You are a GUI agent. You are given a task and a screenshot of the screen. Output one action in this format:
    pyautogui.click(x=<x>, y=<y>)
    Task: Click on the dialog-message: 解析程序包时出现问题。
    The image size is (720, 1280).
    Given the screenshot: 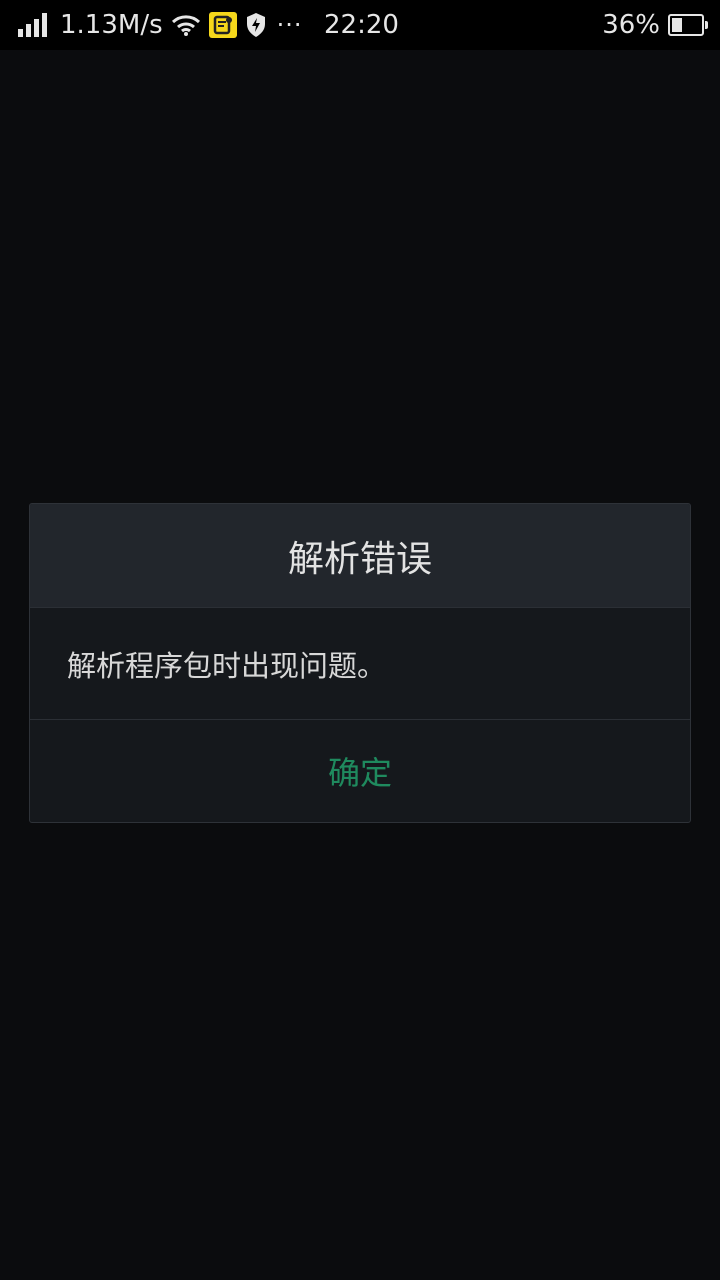 What is the action you would take?
    pyautogui.click(x=360, y=664)
    